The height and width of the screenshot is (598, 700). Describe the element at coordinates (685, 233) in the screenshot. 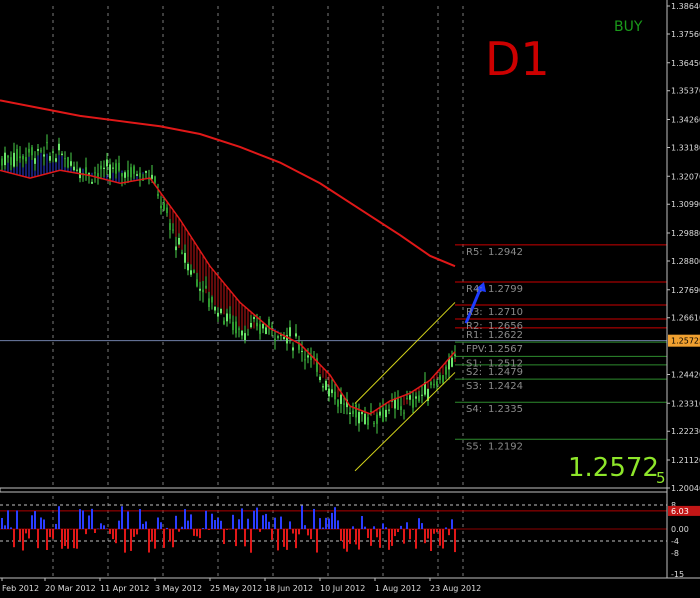

I see `price-tick-label: 1.29880` at that location.